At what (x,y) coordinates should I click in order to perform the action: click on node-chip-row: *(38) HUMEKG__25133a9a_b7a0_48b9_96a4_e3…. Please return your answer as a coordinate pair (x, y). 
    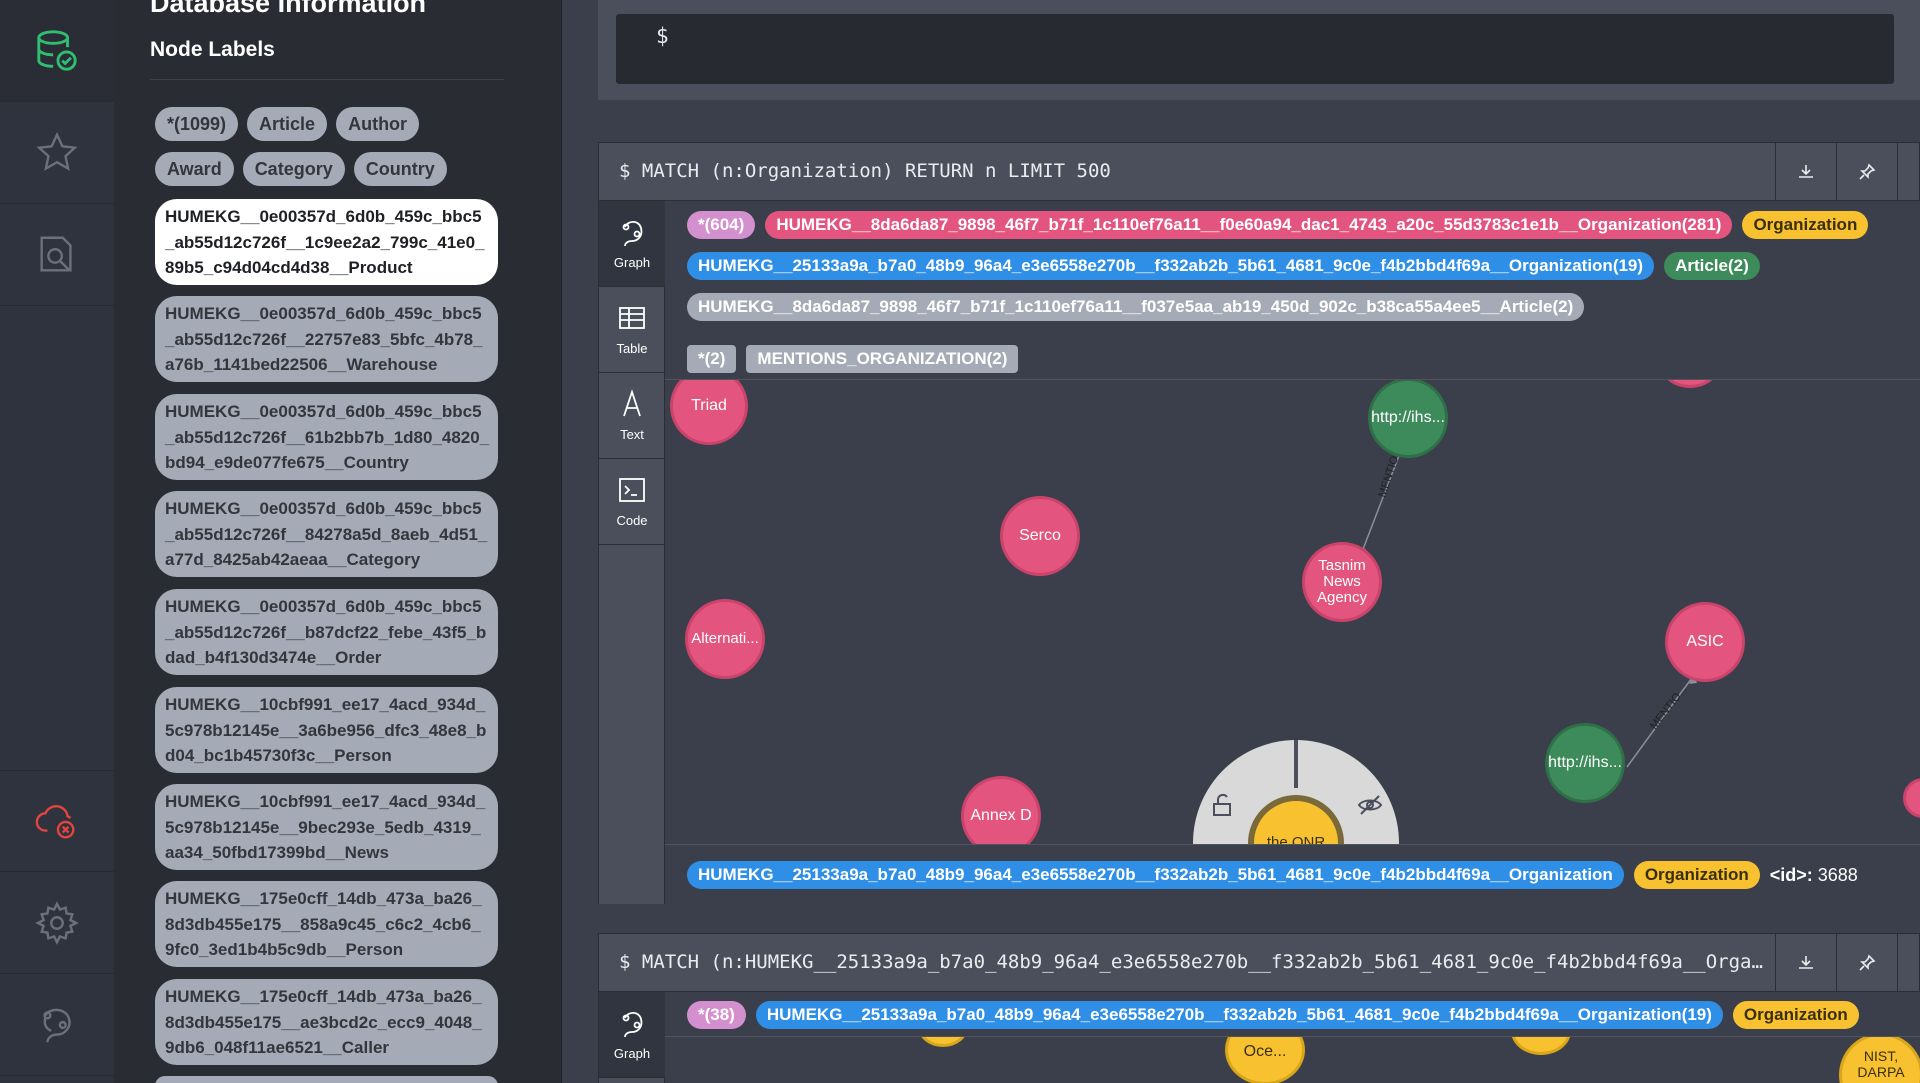
    Looking at the image, I should click on (1273, 1015).